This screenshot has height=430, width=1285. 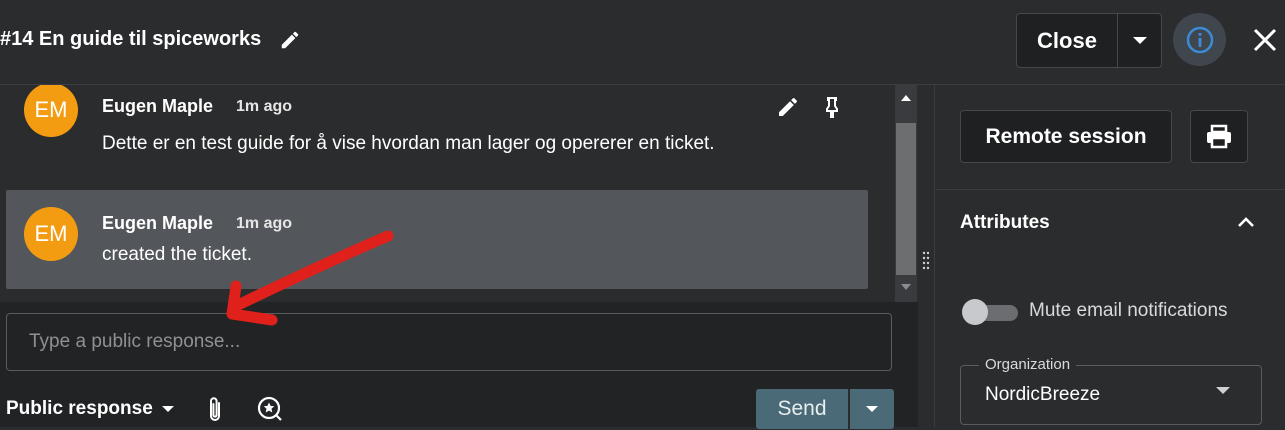 I want to click on attributes-heading: Attributes, so click(x=1005, y=222).